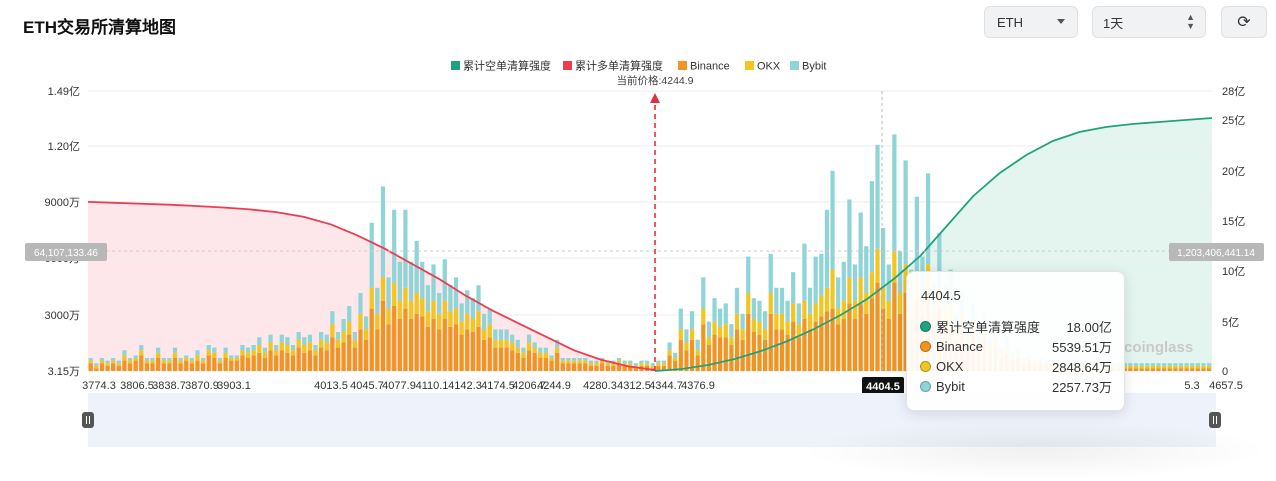 The image size is (1276, 481). I want to click on x-tick-label: 4110.1, so click(432, 386).